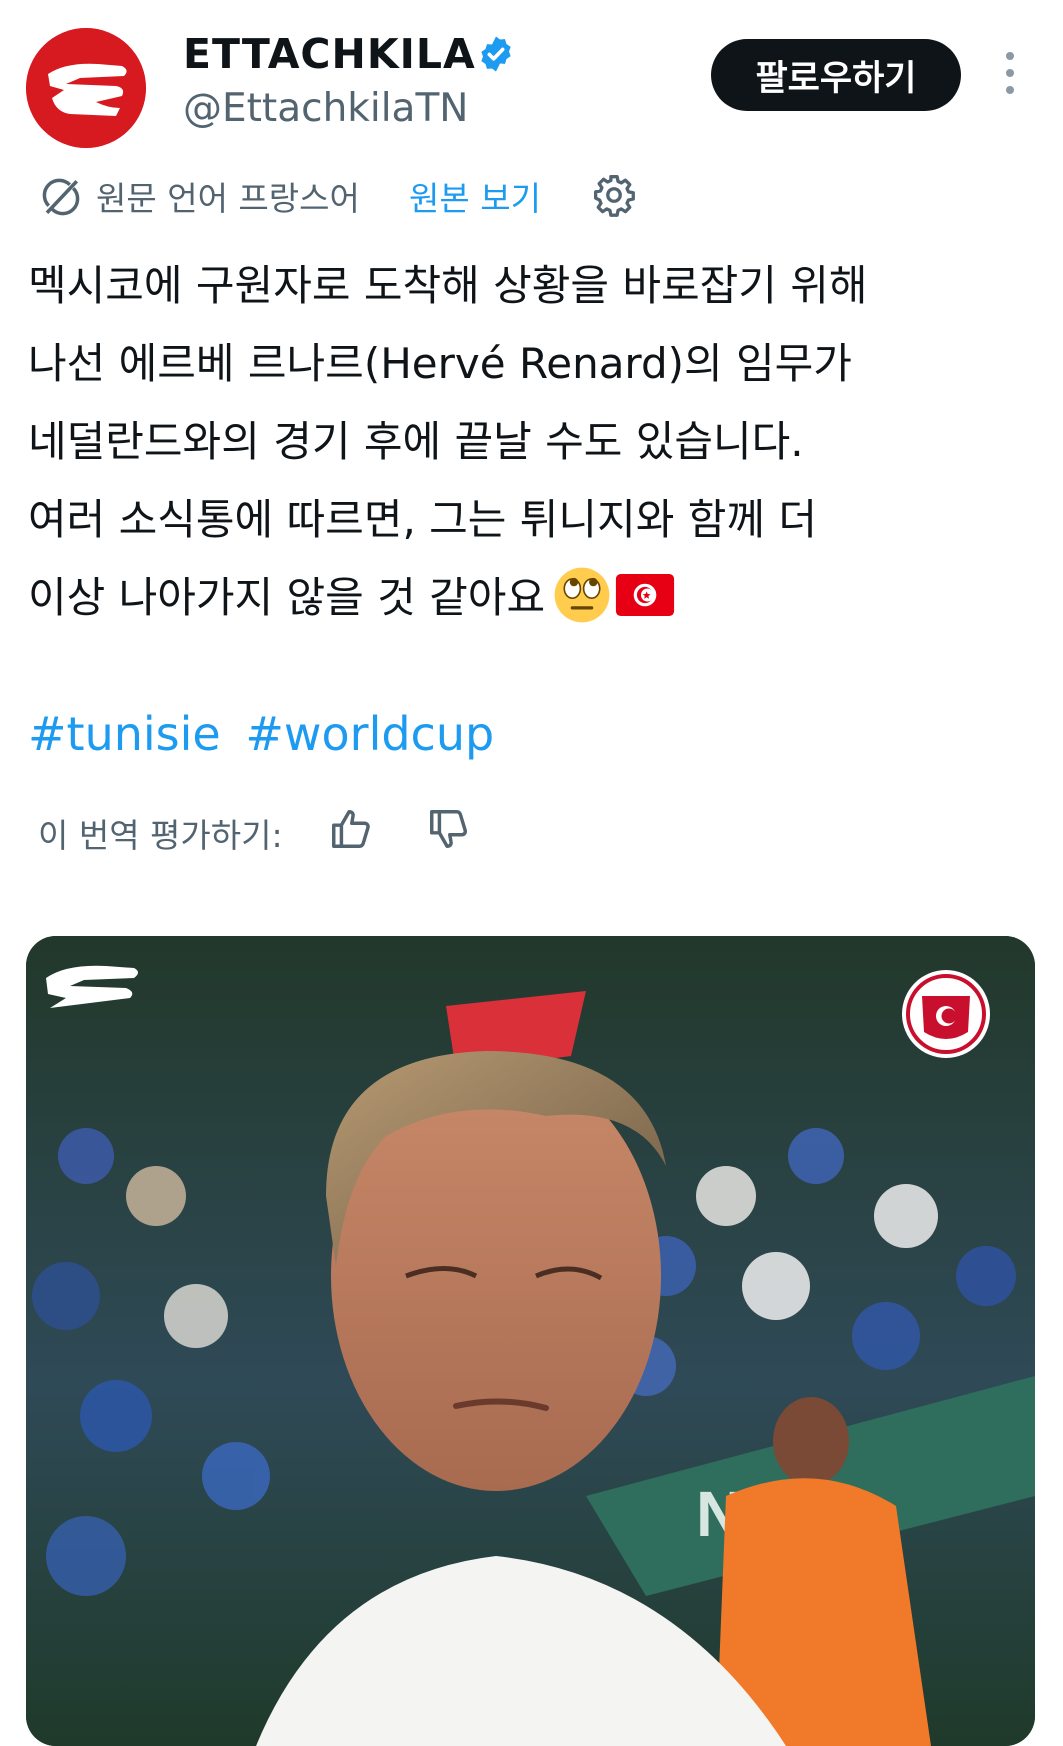  What do you see at coordinates (124, 734) in the screenshot?
I see `hashtag-link: #tunisie` at bounding box center [124, 734].